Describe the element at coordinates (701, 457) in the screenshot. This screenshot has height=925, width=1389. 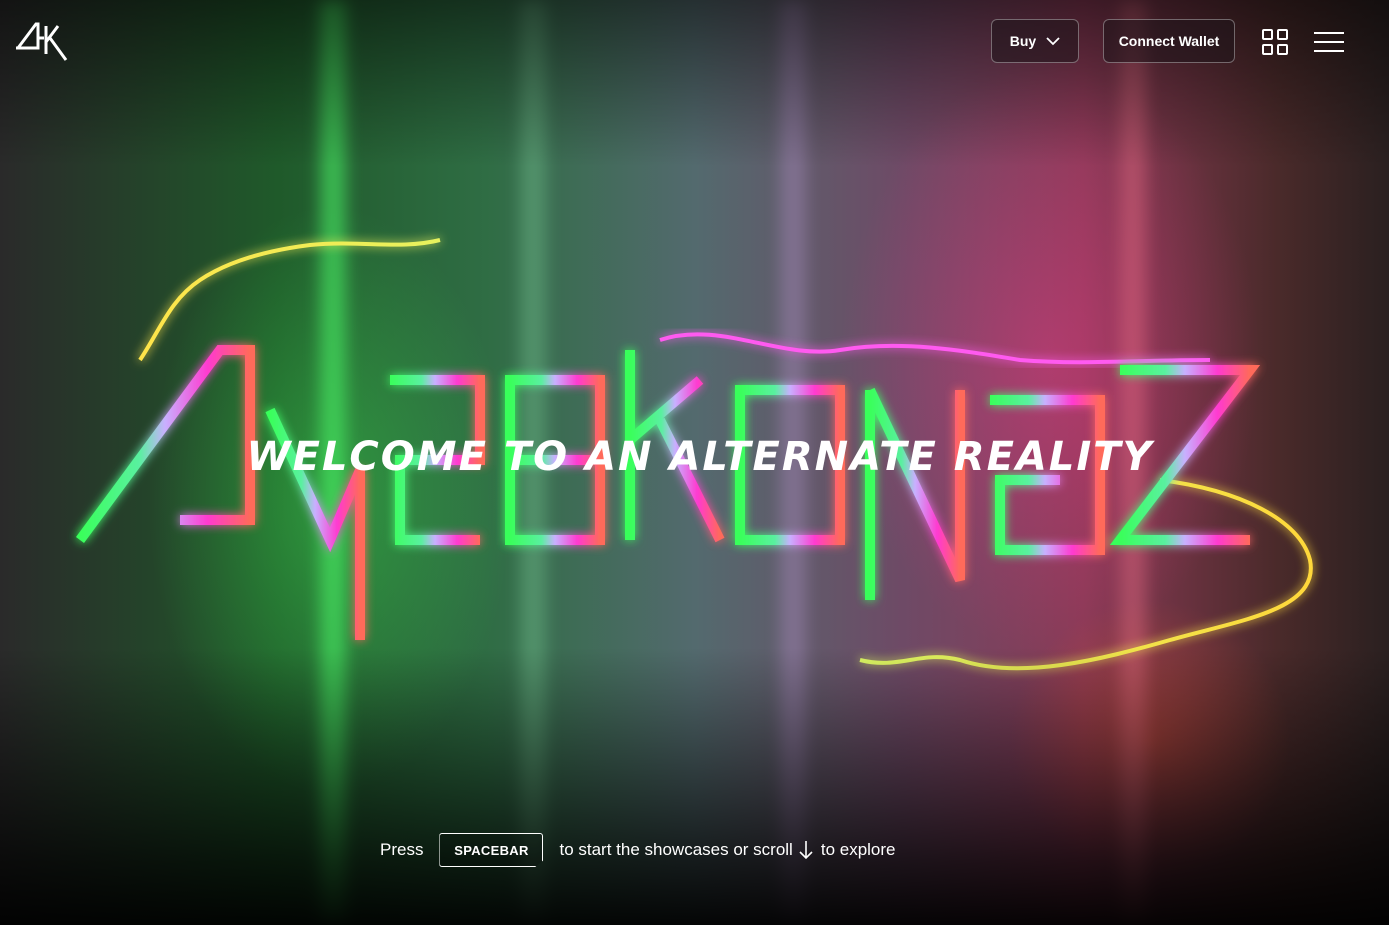
I see `hero-tagline: WELCOME TO AN ALTERNATE REALITY` at that location.